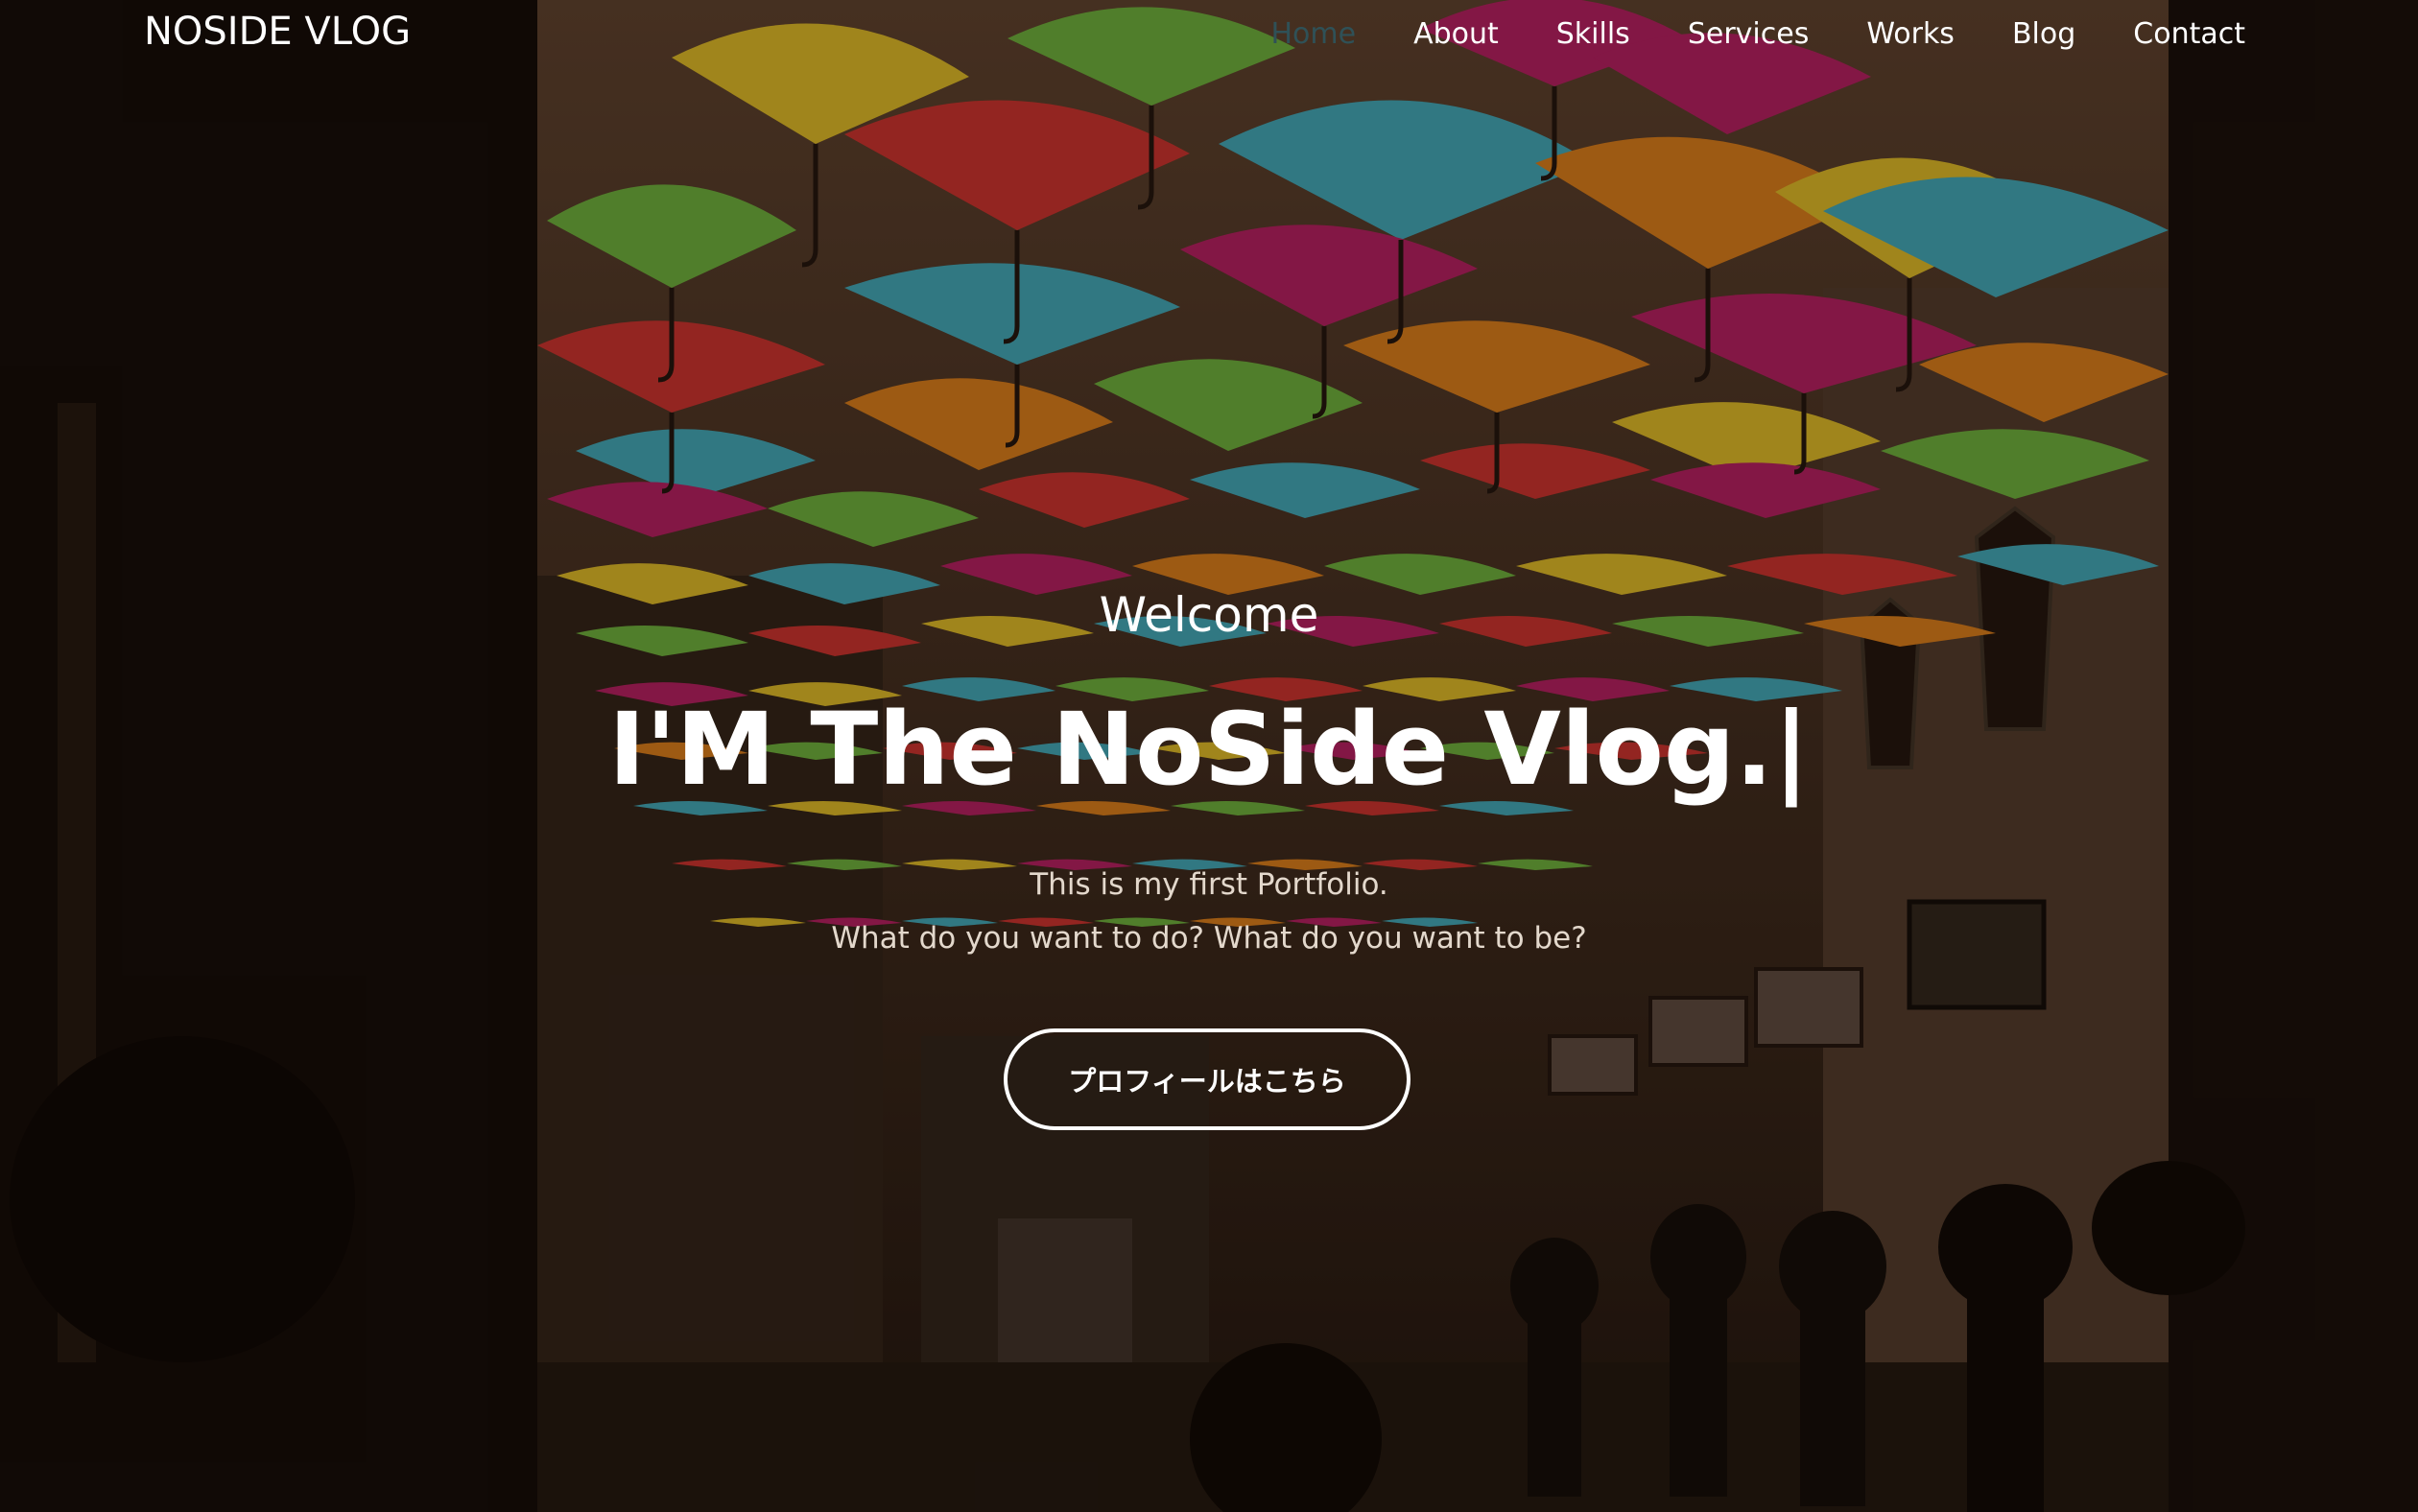 The image size is (2418, 1512). Describe the element at coordinates (1749, 34) in the screenshot. I see `nav-item-services: Services` at that location.